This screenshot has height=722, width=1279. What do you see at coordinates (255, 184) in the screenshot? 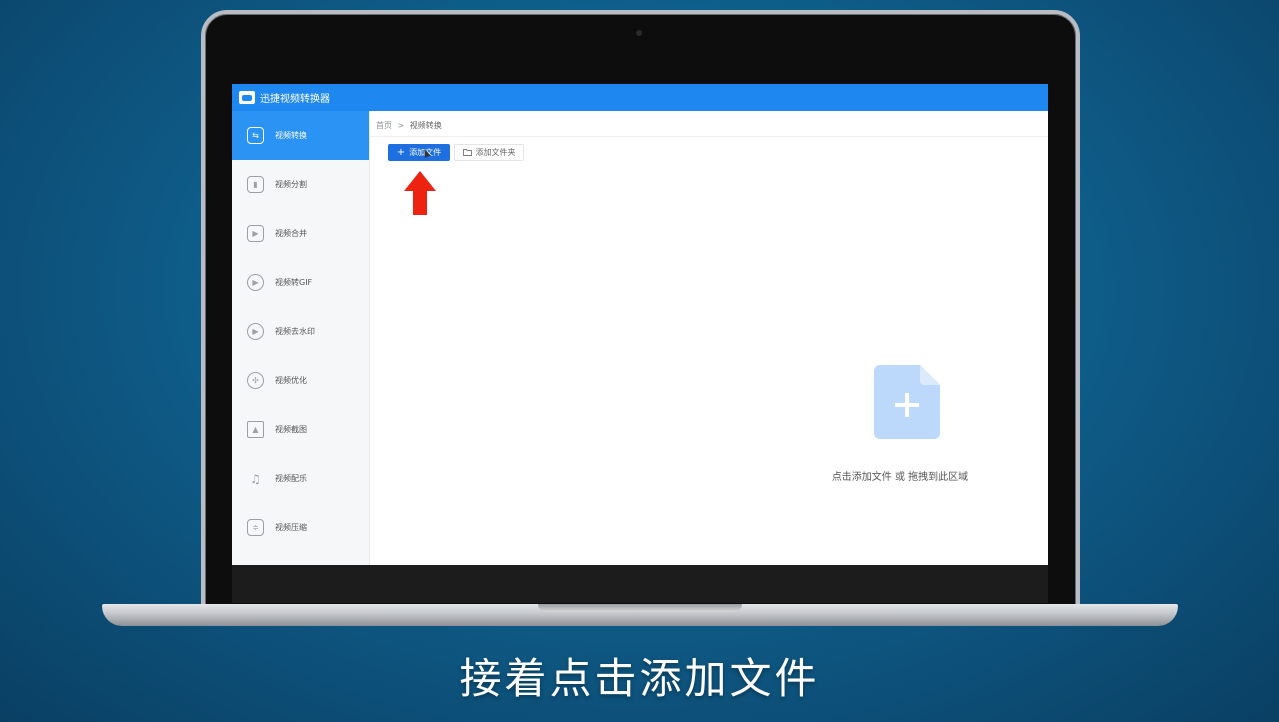
I see `split-icon: ▮` at bounding box center [255, 184].